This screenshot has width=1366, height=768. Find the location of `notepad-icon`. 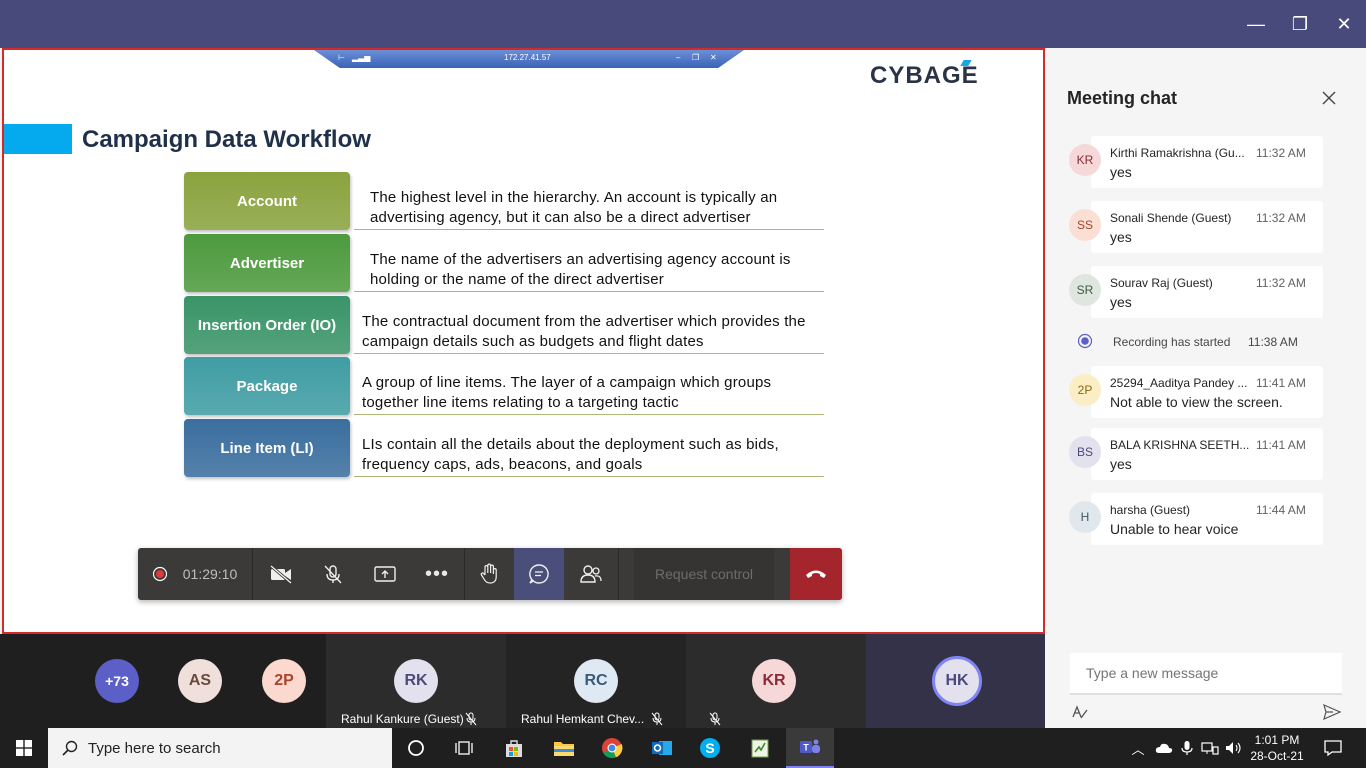

notepad-icon is located at coordinates (760, 748).